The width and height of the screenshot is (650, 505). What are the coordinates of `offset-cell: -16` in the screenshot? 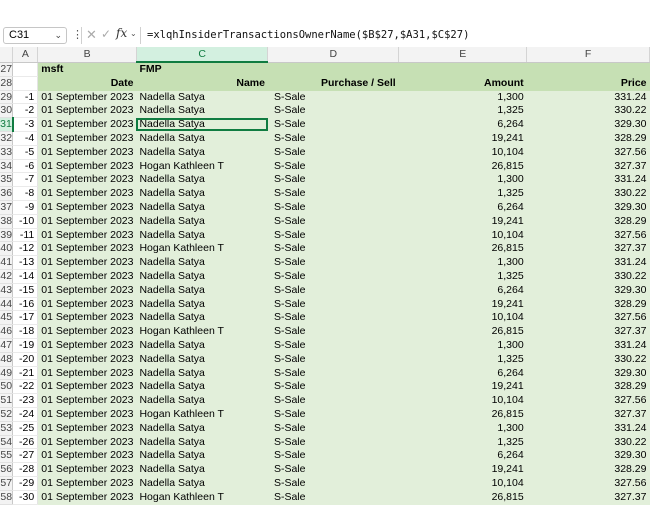 It's located at (25, 304).